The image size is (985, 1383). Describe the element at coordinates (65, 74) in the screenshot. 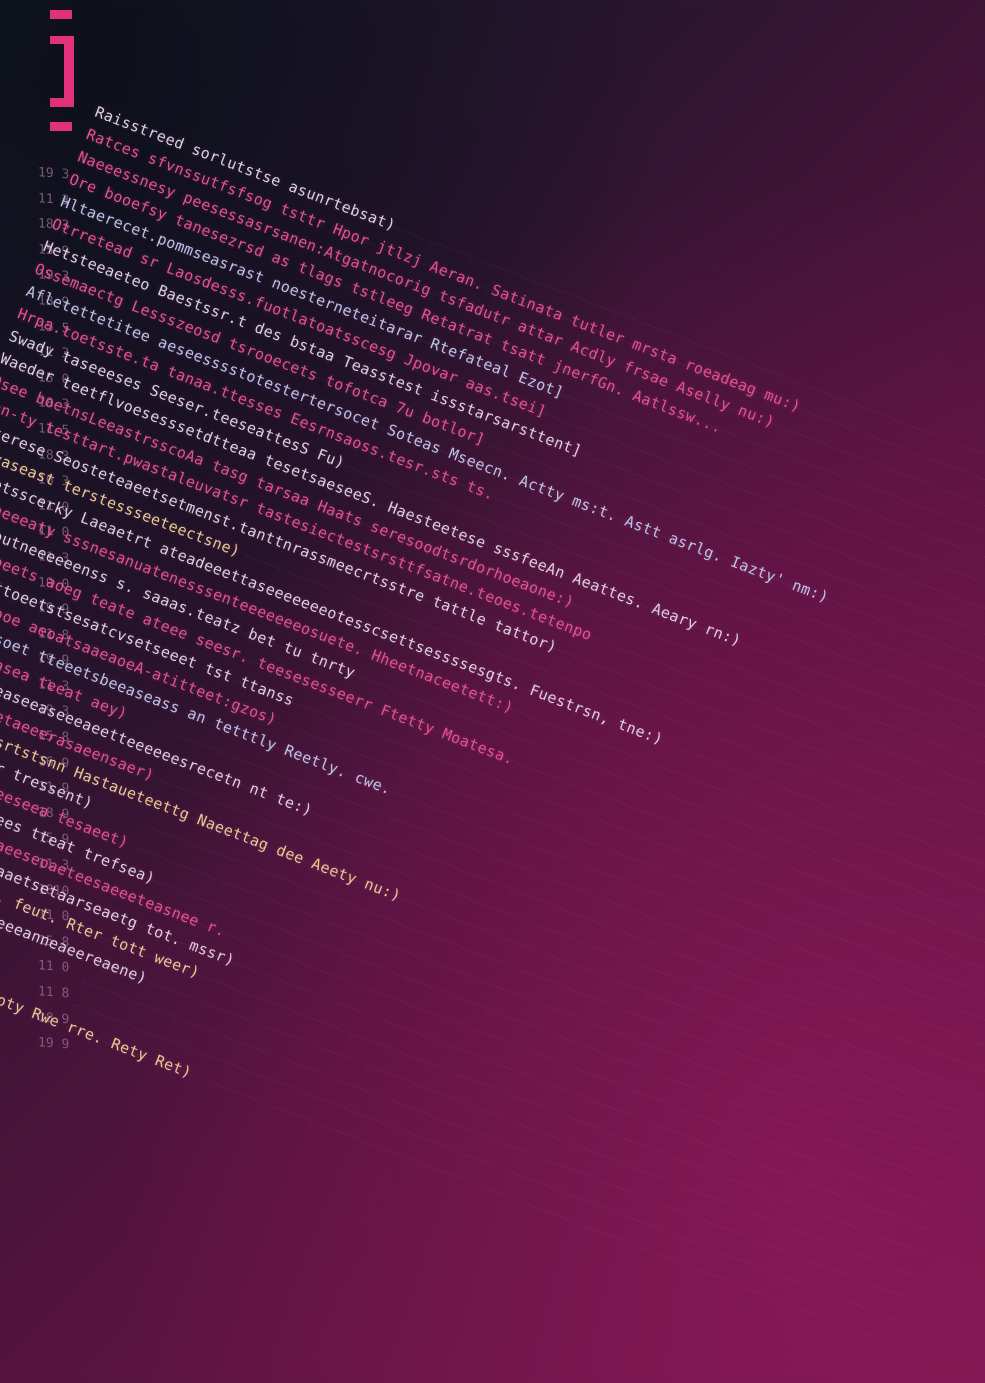

I see `bracket-logo-icon` at that location.